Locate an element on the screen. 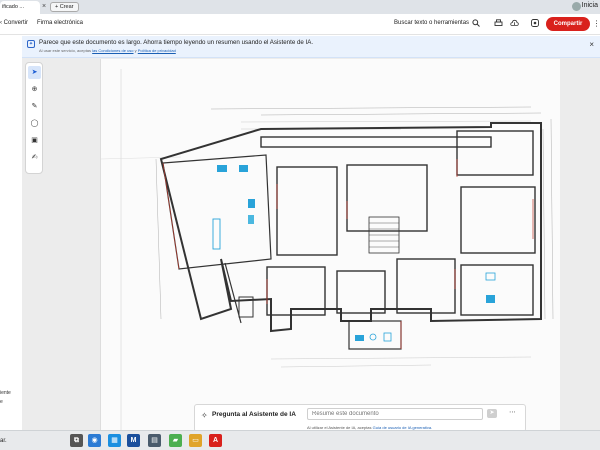 The image size is (600, 450). close-icon: × is located at coordinates (591, 44).